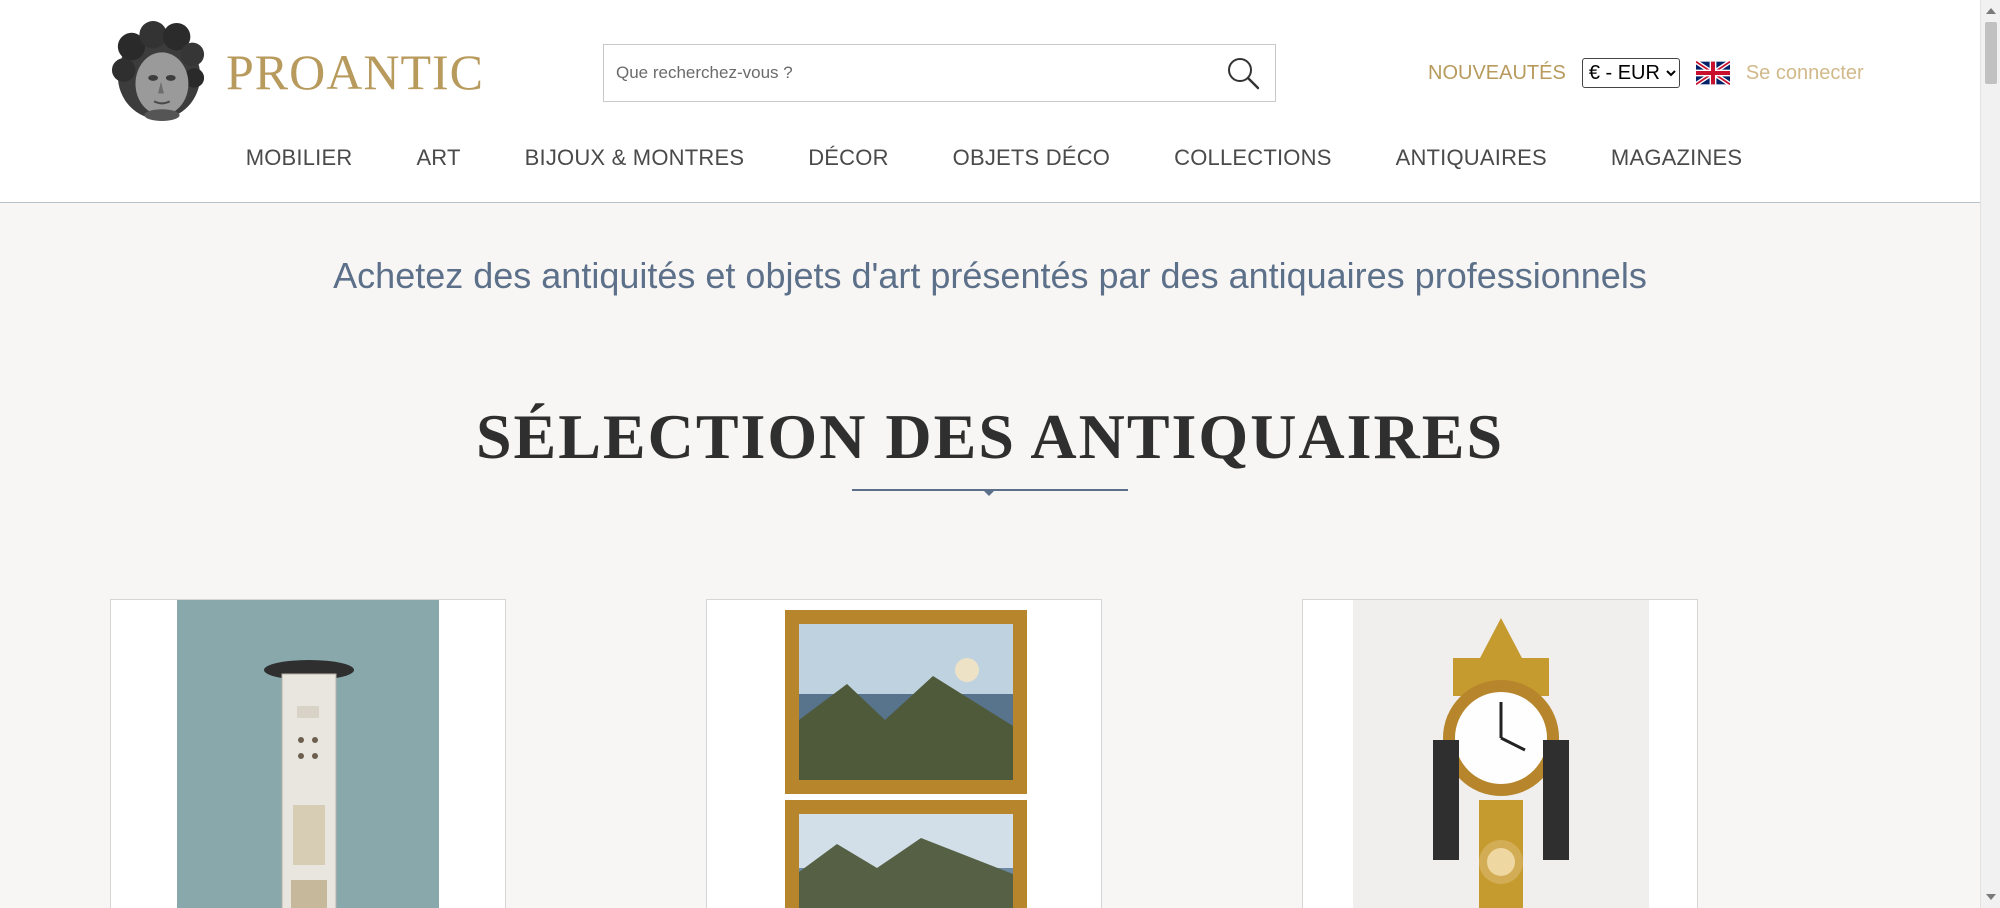 This screenshot has width=2000, height=908. I want to click on nav-item-decor: DÉCOR, so click(848, 158).